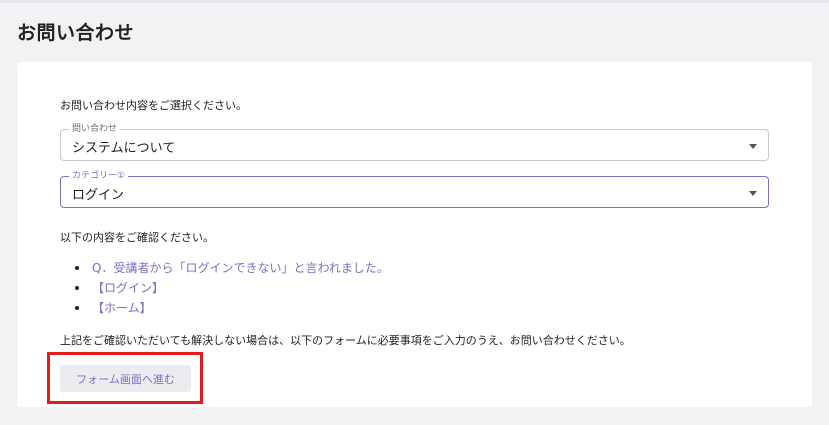 This screenshot has width=829, height=425. Describe the element at coordinates (76, 33) in the screenshot. I see `page-title: お問い合わせ` at that location.